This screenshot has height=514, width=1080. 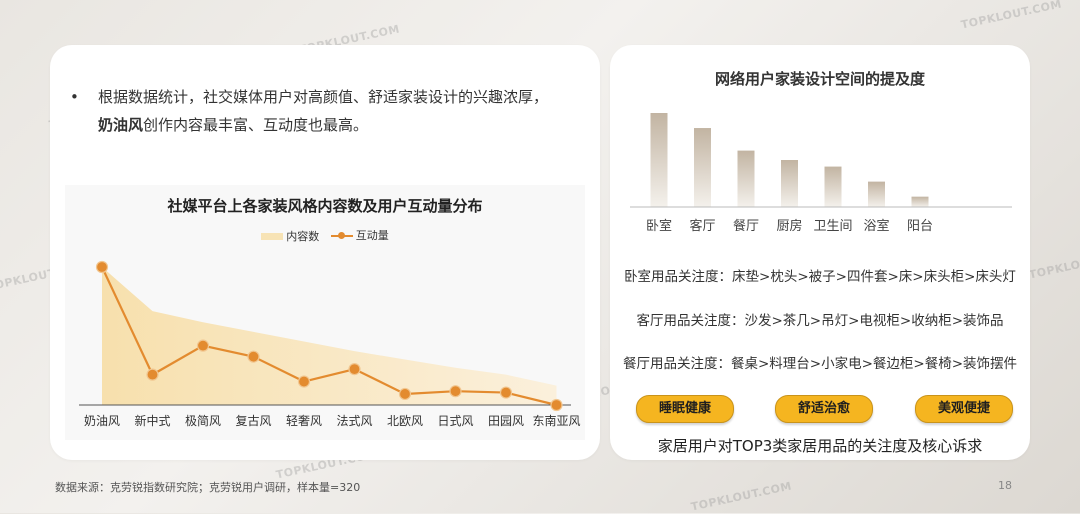 What do you see at coordinates (272, 236) in the screenshot?
I see `legend-area-swatch` at bounding box center [272, 236].